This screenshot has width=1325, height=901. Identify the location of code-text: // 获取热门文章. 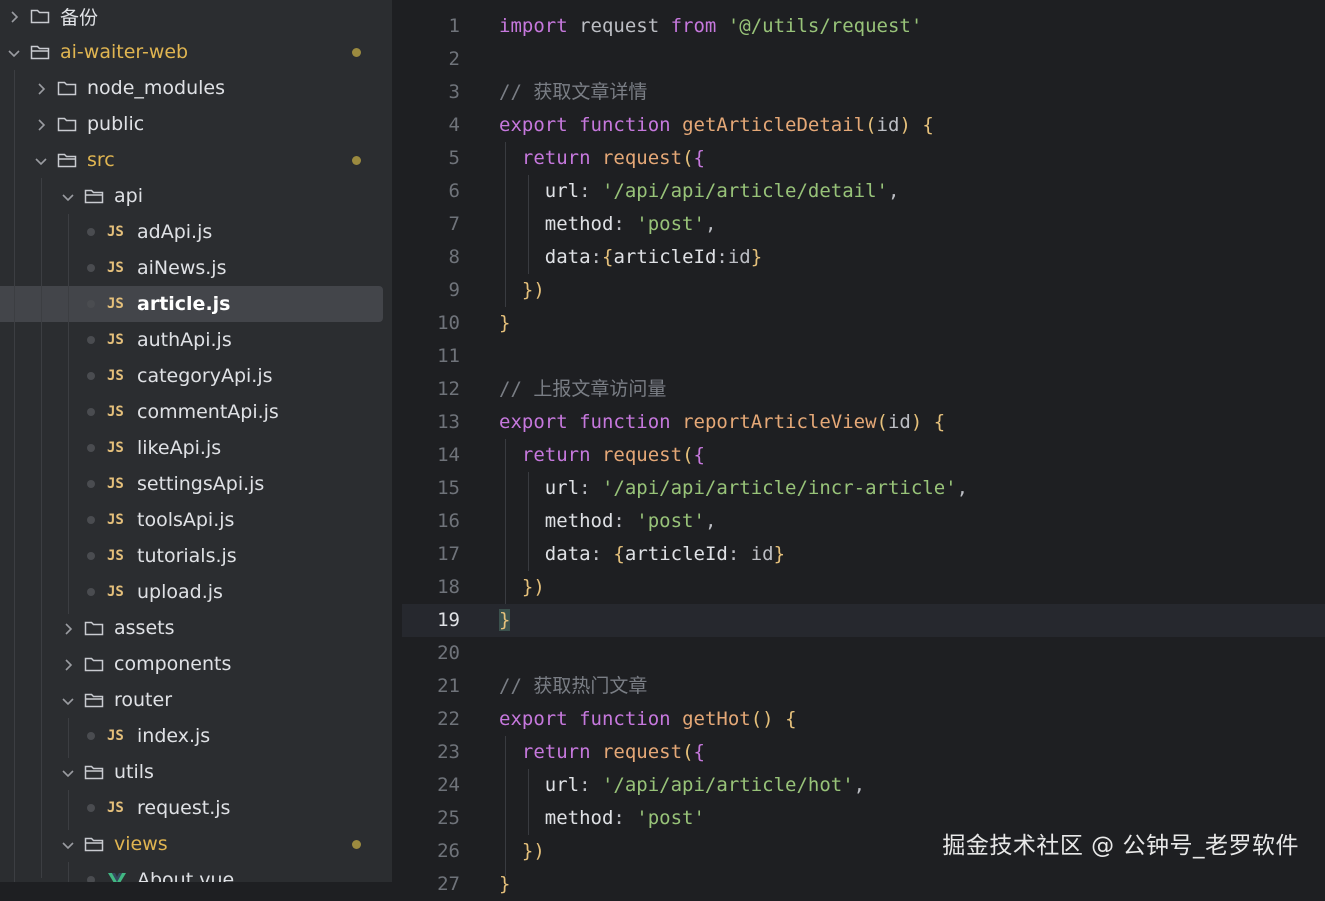
(573, 686).